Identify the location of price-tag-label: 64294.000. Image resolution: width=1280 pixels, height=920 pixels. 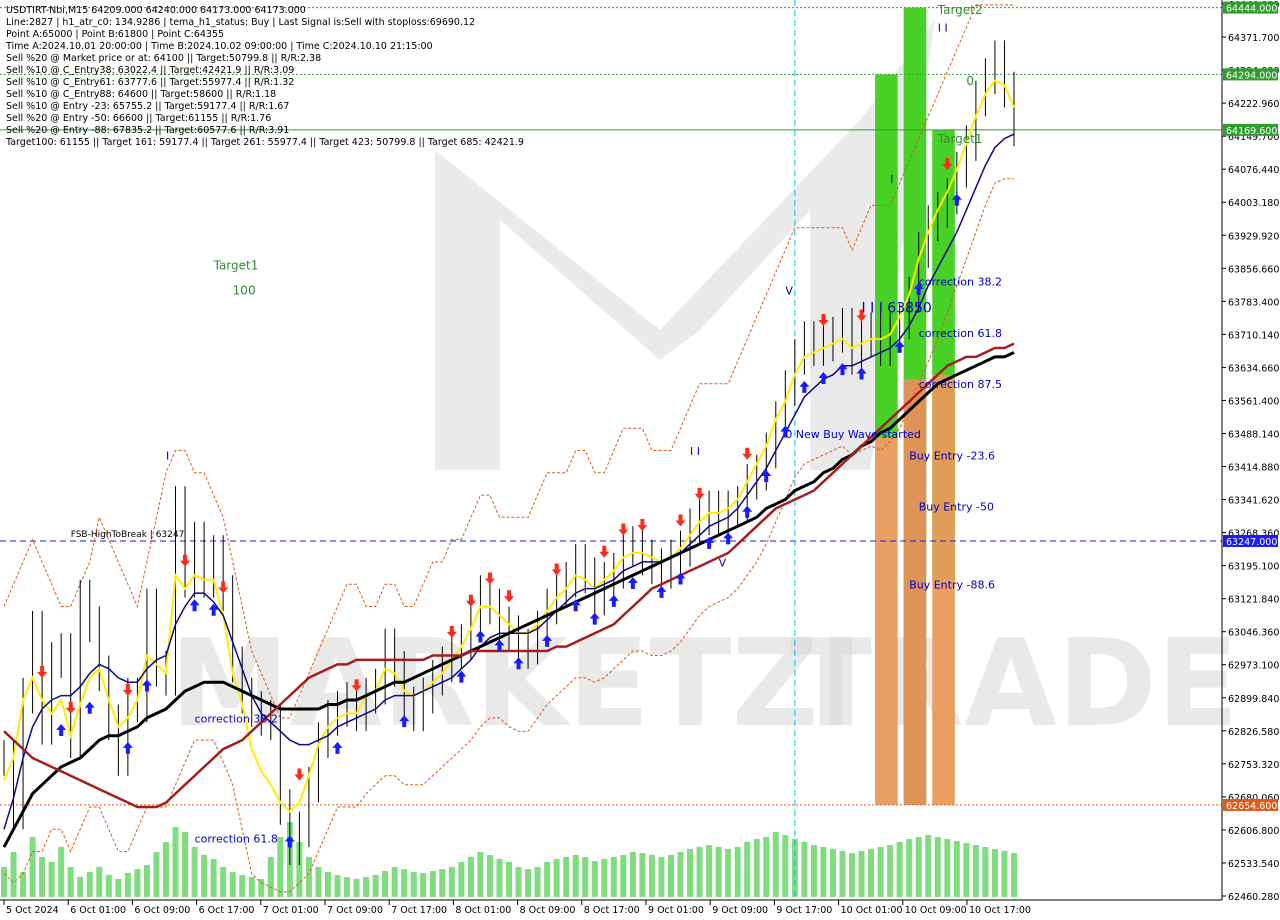
(1251, 75).